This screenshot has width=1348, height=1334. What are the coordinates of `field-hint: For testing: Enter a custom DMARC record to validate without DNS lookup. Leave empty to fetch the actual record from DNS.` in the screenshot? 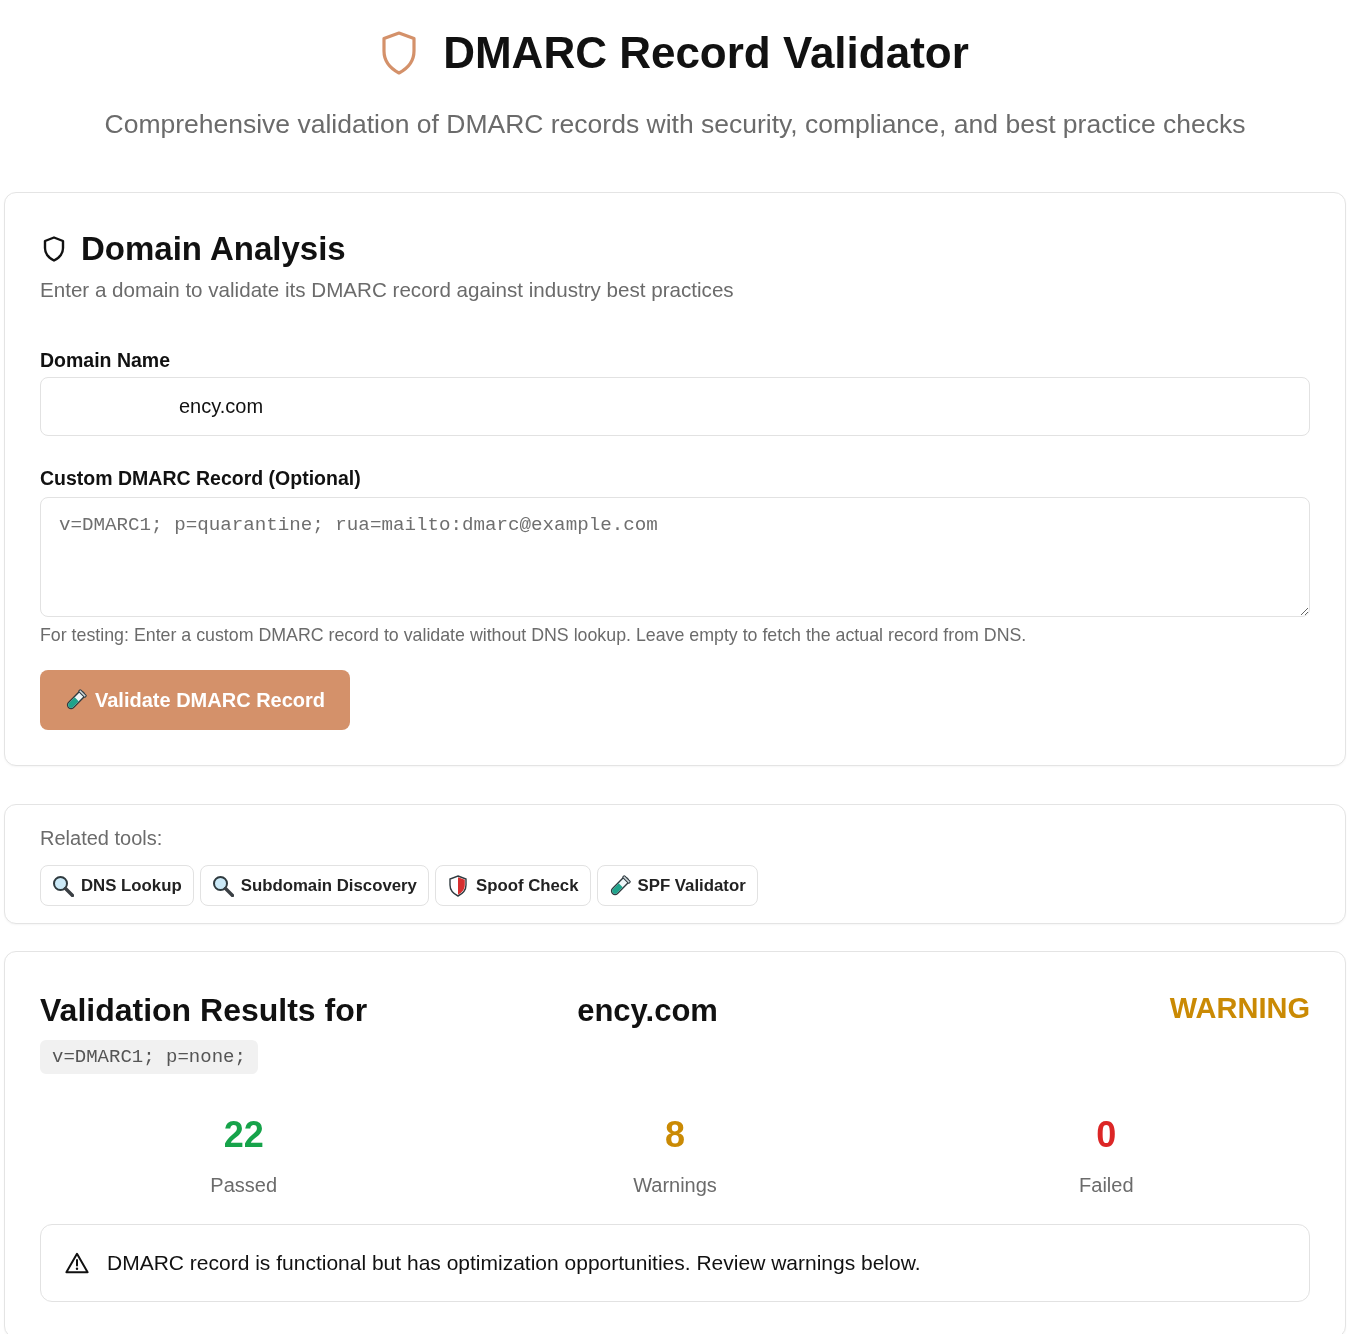 It's located at (534, 635).